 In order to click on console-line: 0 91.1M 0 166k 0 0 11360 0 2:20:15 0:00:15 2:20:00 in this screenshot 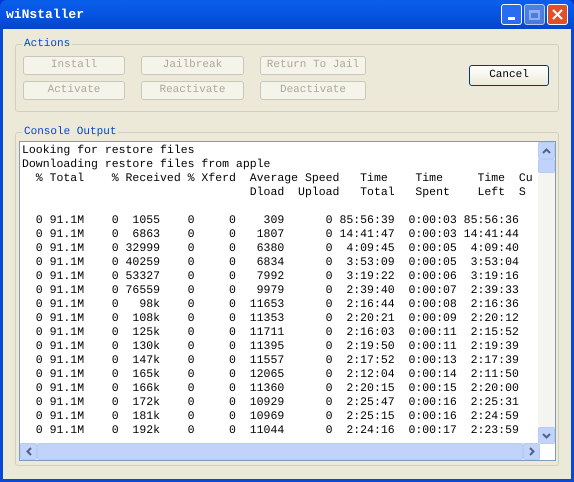, I will do `click(276, 389)`.